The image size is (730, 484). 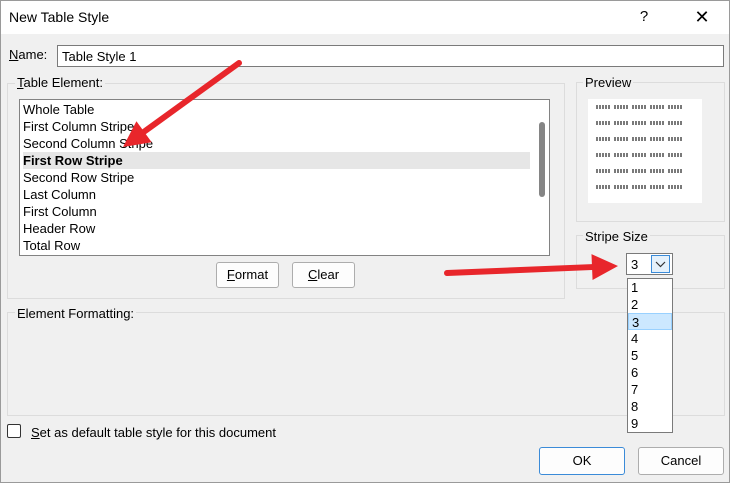 What do you see at coordinates (650, 406) in the screenshot?
I see `stripe-size-option: 8` at bounding box center [650, 406].